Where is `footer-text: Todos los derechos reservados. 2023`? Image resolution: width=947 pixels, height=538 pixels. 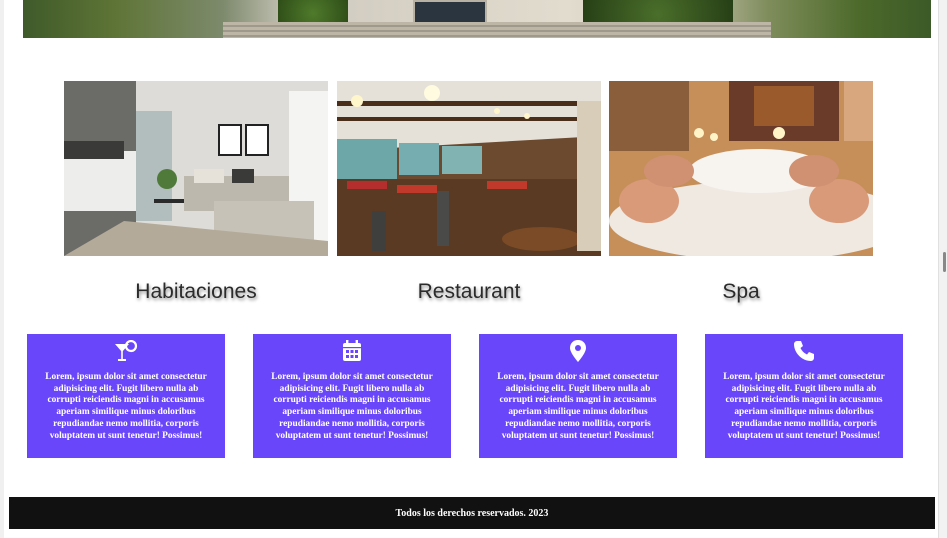 footer-text: Todos los derechos reservados. 2023 is located at coordinates (472, 513).